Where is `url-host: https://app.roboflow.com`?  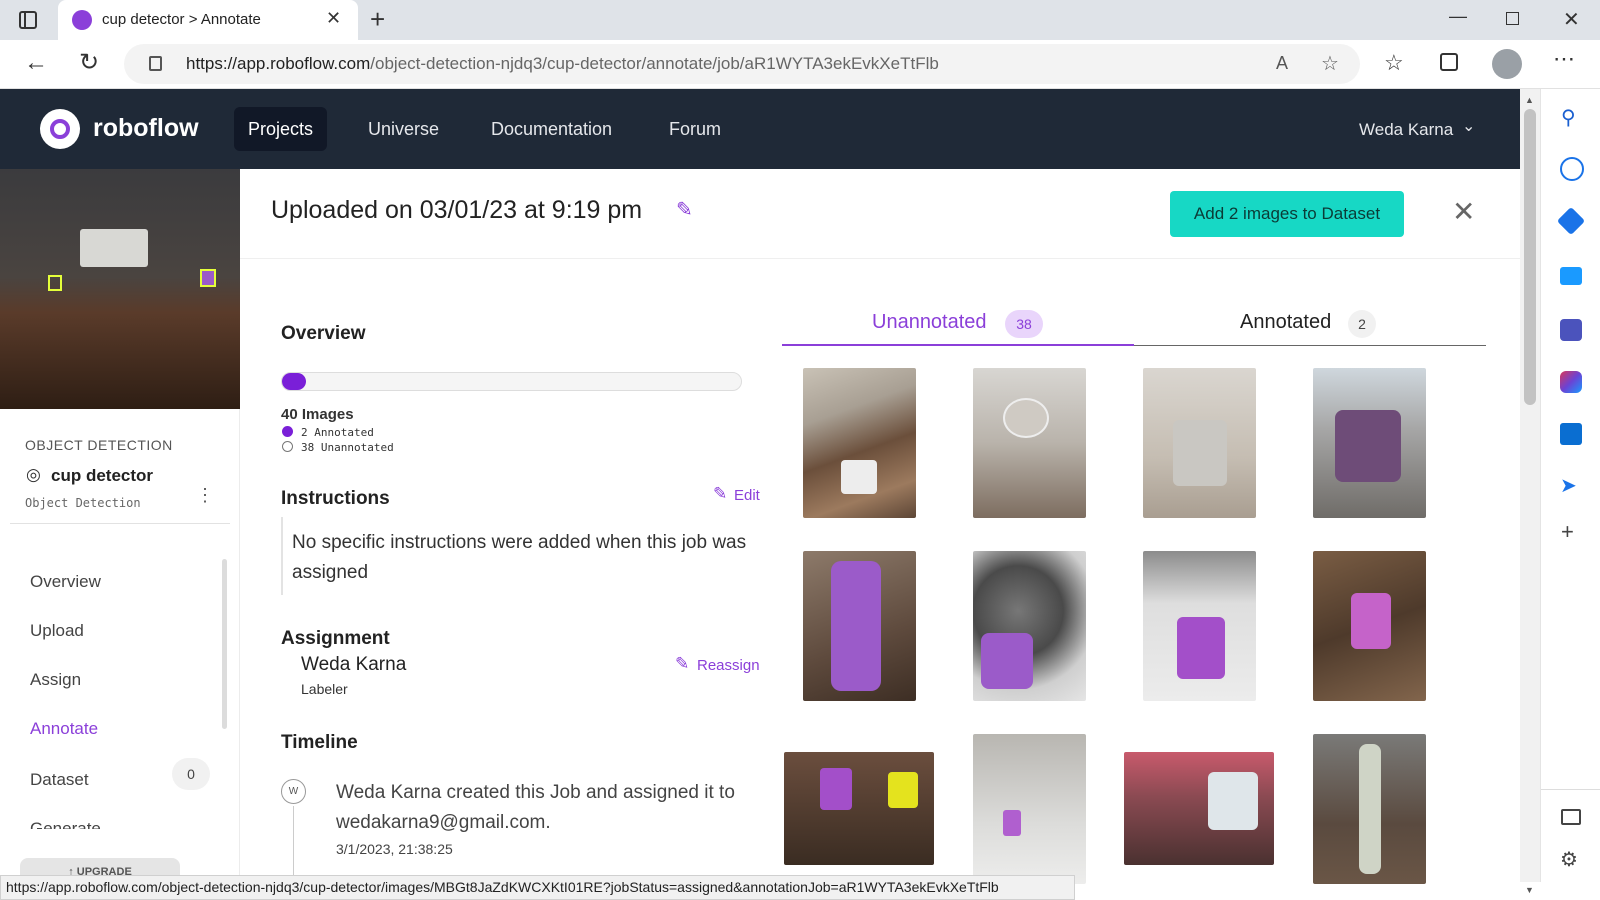
url-host: https://app.roboflow.com is located at coordinates (278, 63).